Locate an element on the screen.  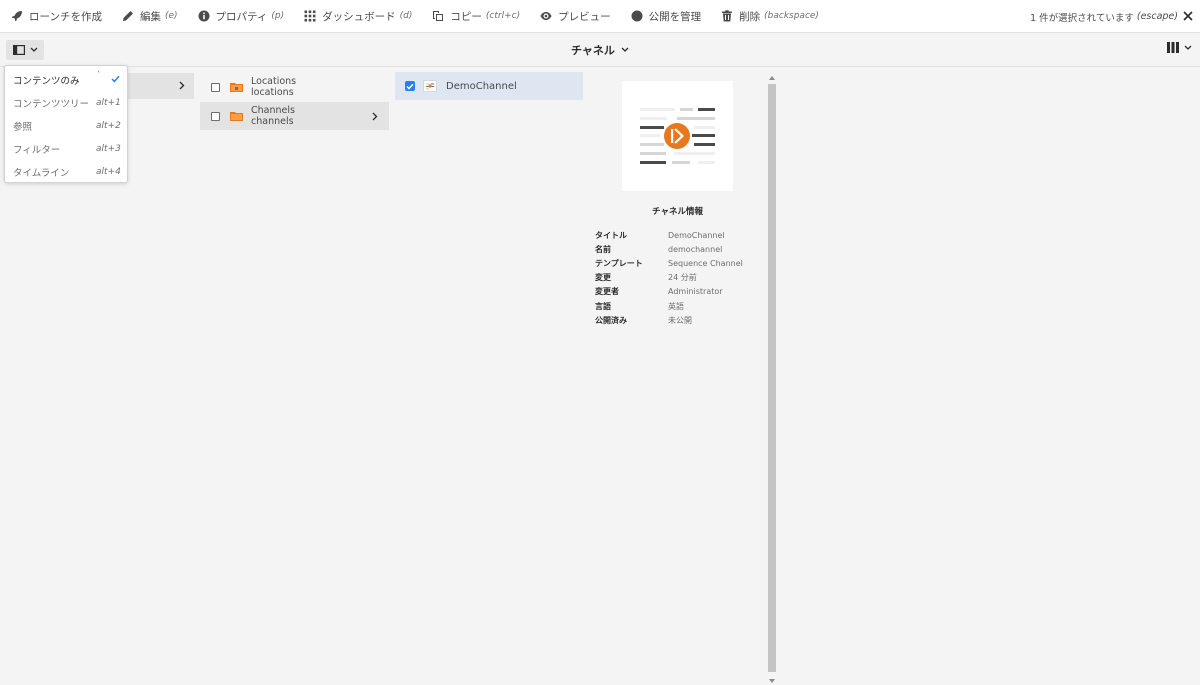
edit-label: 編集 is located at coordinates (150, 16).